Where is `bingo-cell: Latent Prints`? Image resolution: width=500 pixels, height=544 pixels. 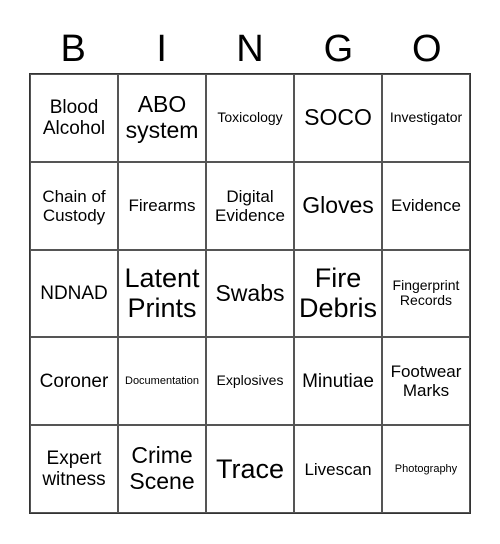 bingo-cell: Latent Prints is located at coordinates (162, 293).